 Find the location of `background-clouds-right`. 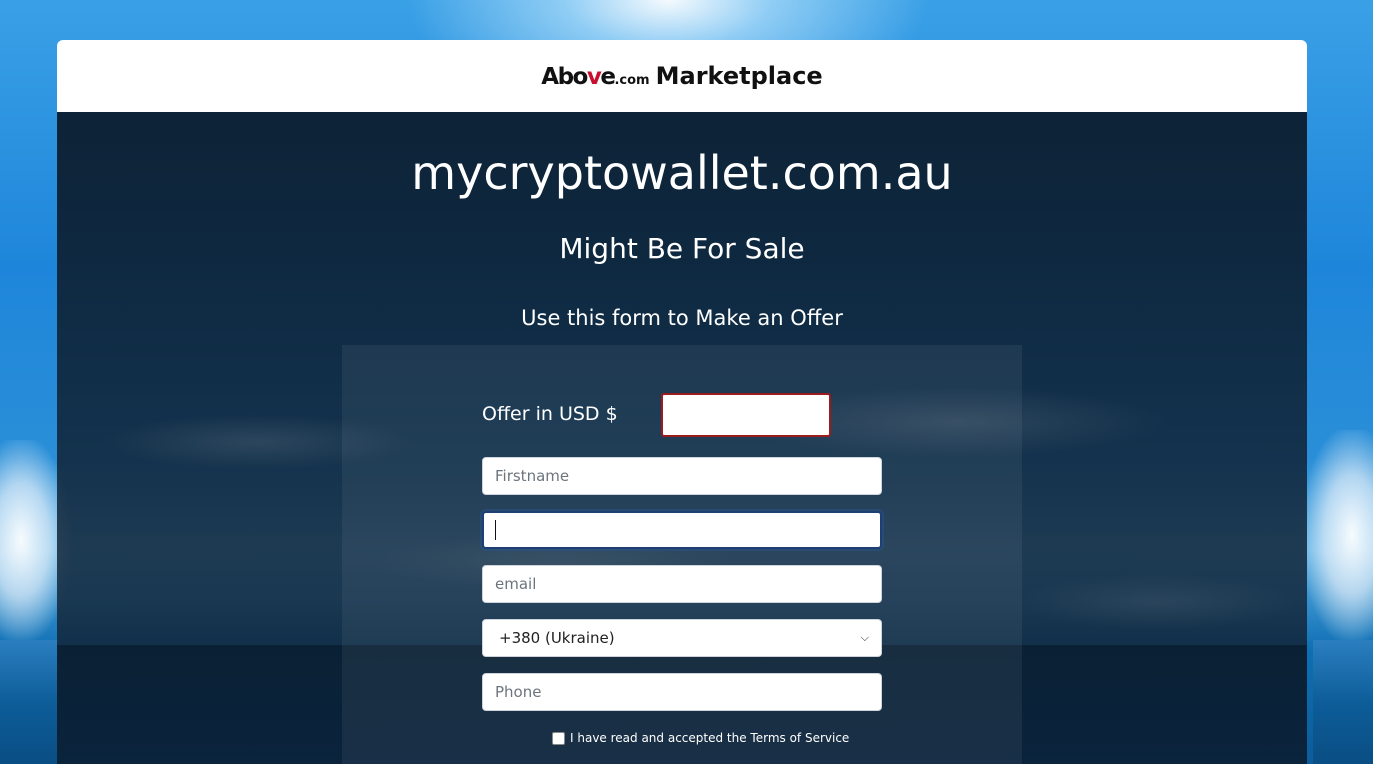

background-clouds-right is located at coordinates (1338, 535).